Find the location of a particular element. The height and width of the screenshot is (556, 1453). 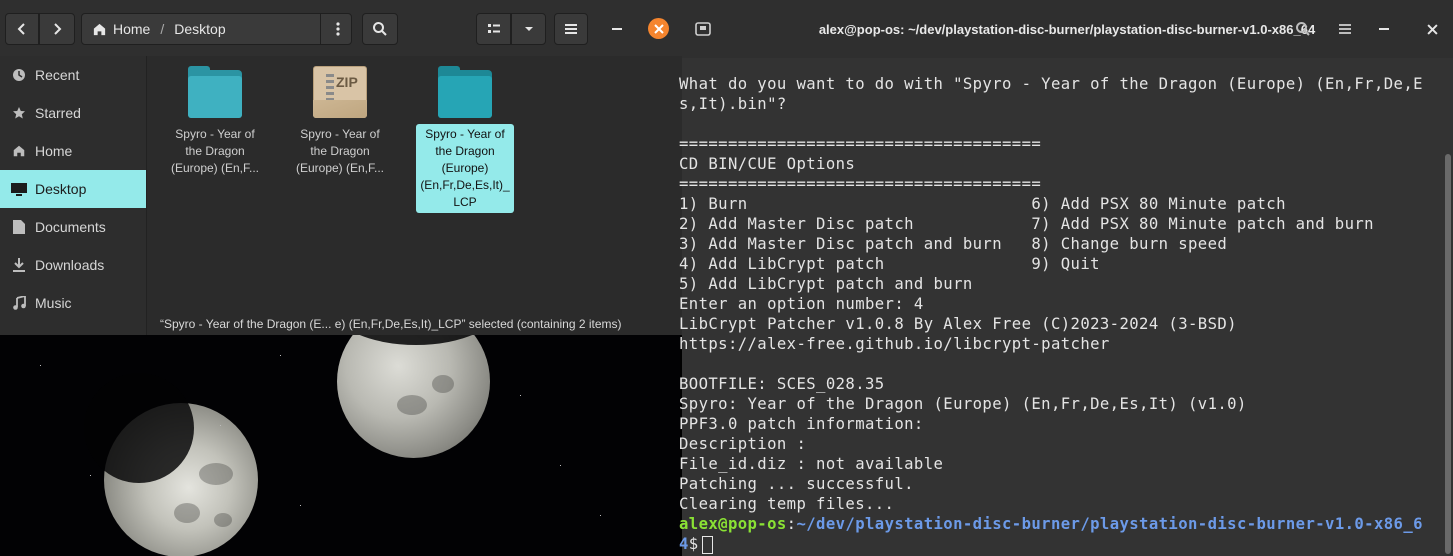

sidebar-item-home: Home is located at coordinates (73, 151).